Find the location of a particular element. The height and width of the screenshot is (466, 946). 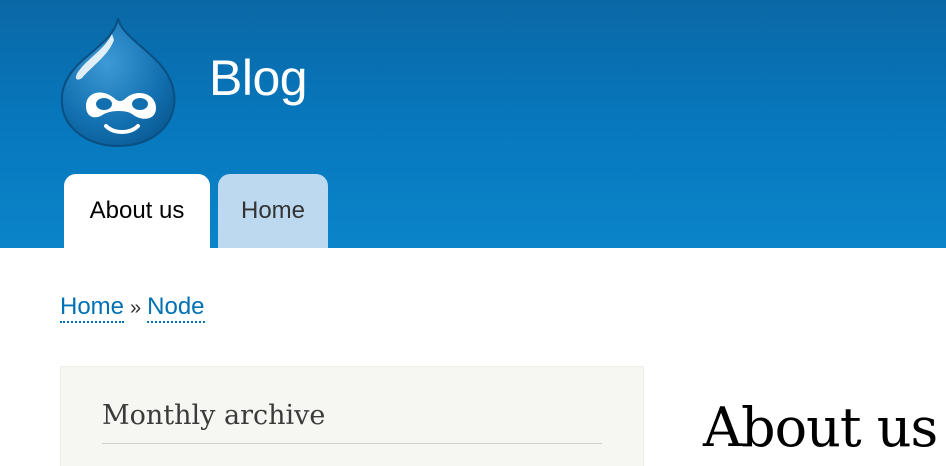

drupal-drop-icon is located at coordinates (118, 81).